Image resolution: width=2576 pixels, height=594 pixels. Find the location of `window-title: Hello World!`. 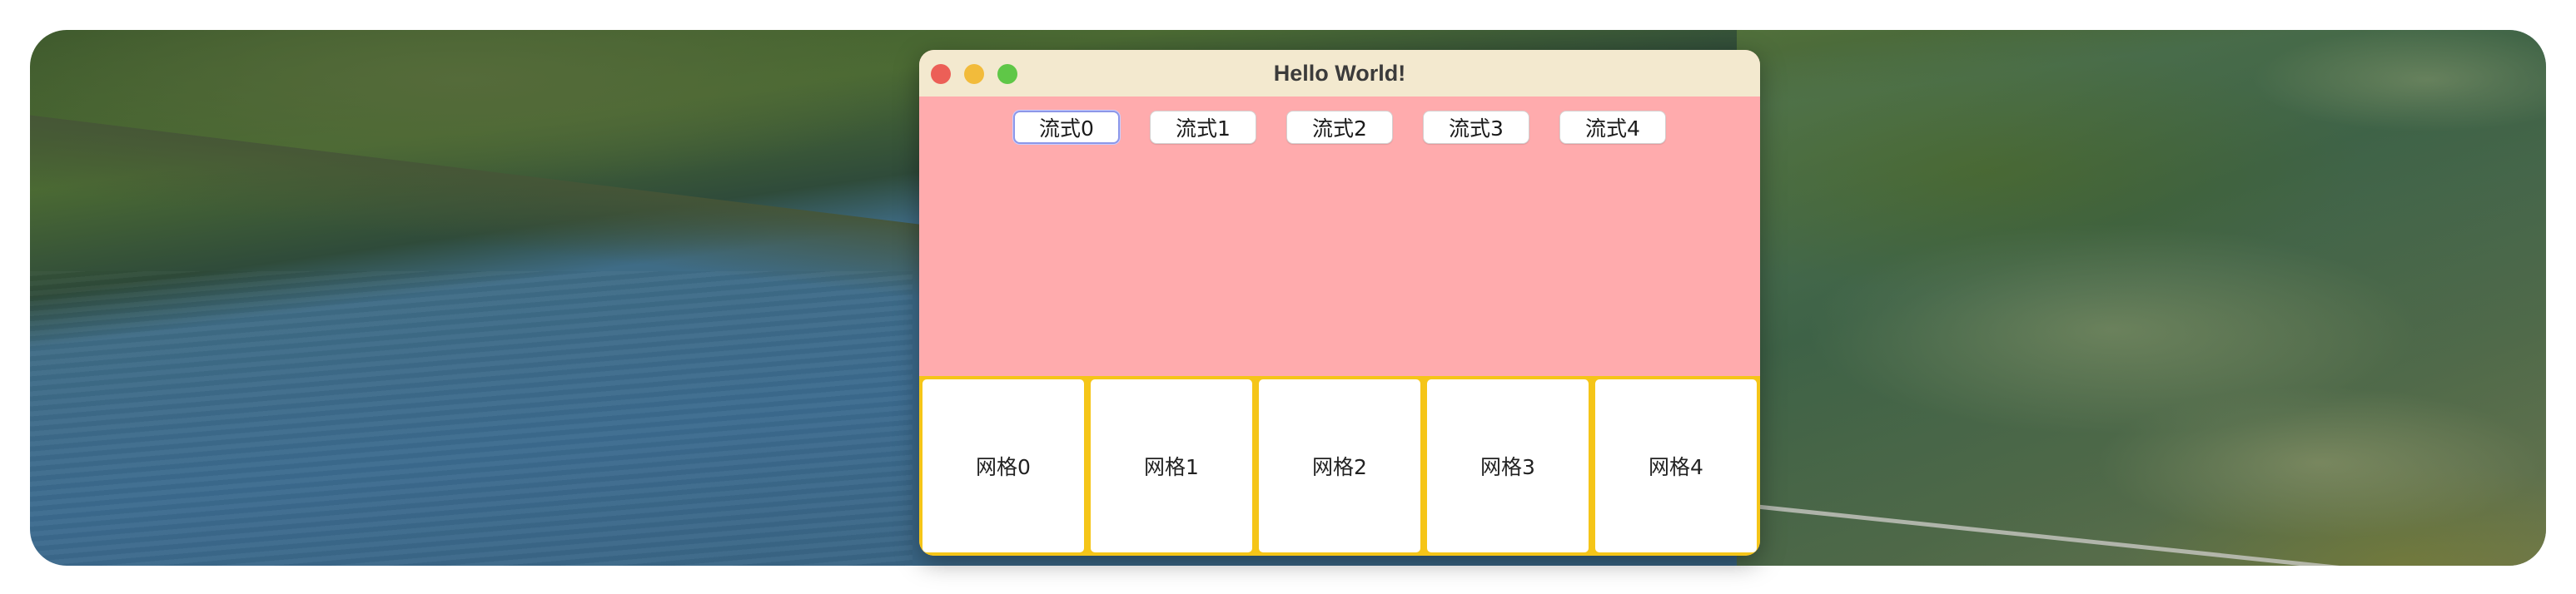

window-title: Hello World! is located at coordinates (1339, 73).